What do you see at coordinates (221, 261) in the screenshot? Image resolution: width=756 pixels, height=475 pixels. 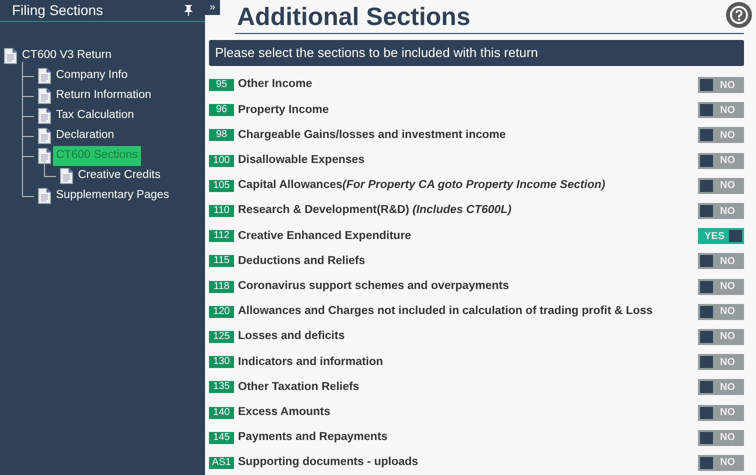 I see `section-code: 115` at bounding box center [221, 261].